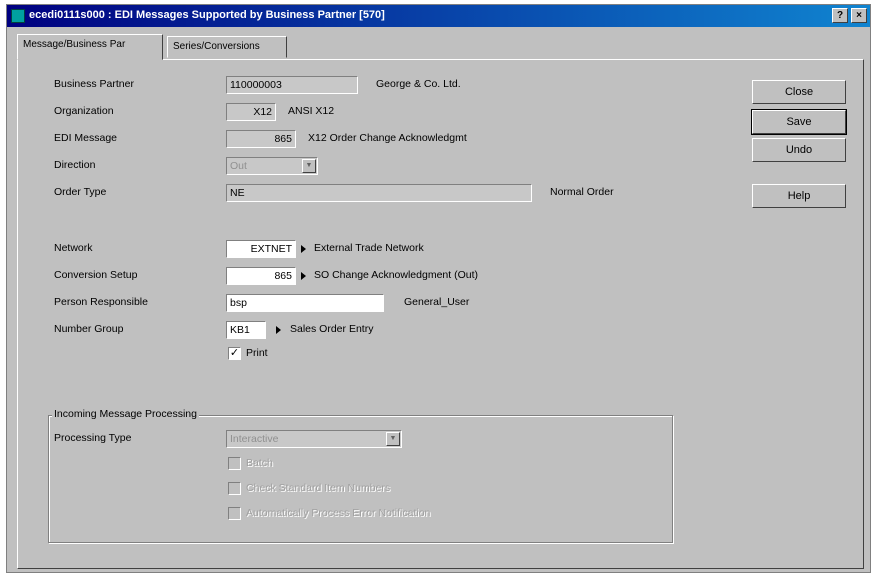  What do you see at coordinates (259, 463) in the screenshot?
I see `batch-label: Batch` at bounding box center [259, 463].